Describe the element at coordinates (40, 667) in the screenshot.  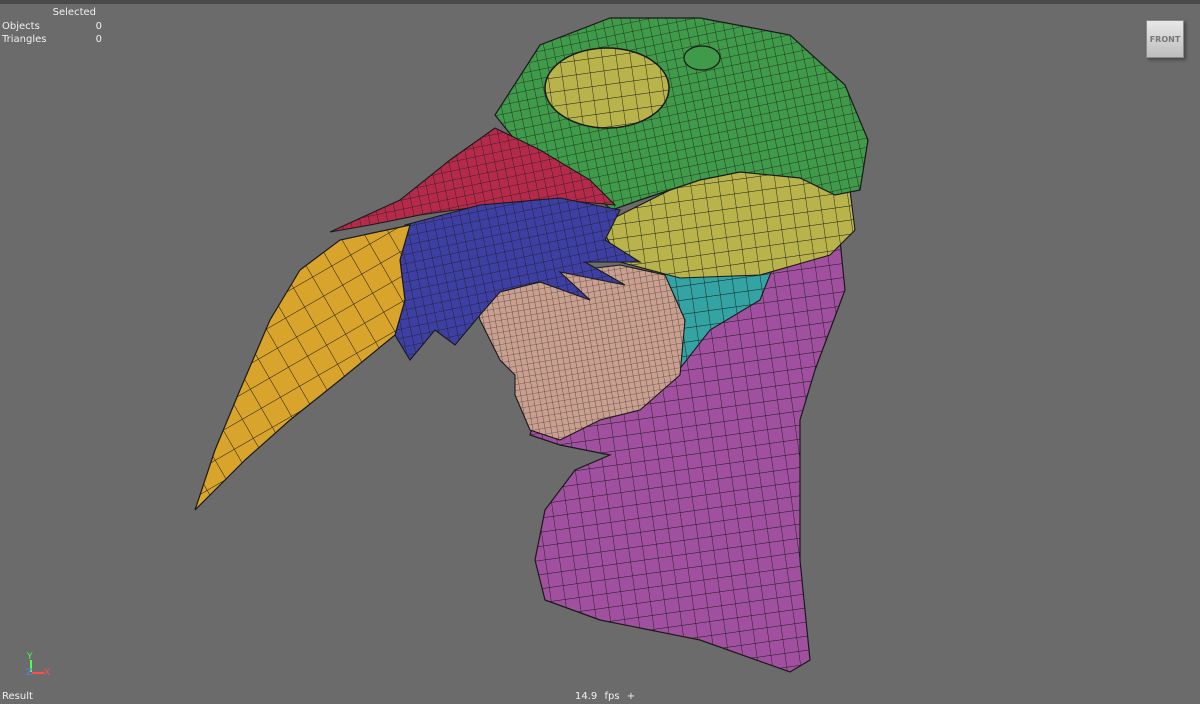
I see `axis-gizmo: Y Z X` at that location.